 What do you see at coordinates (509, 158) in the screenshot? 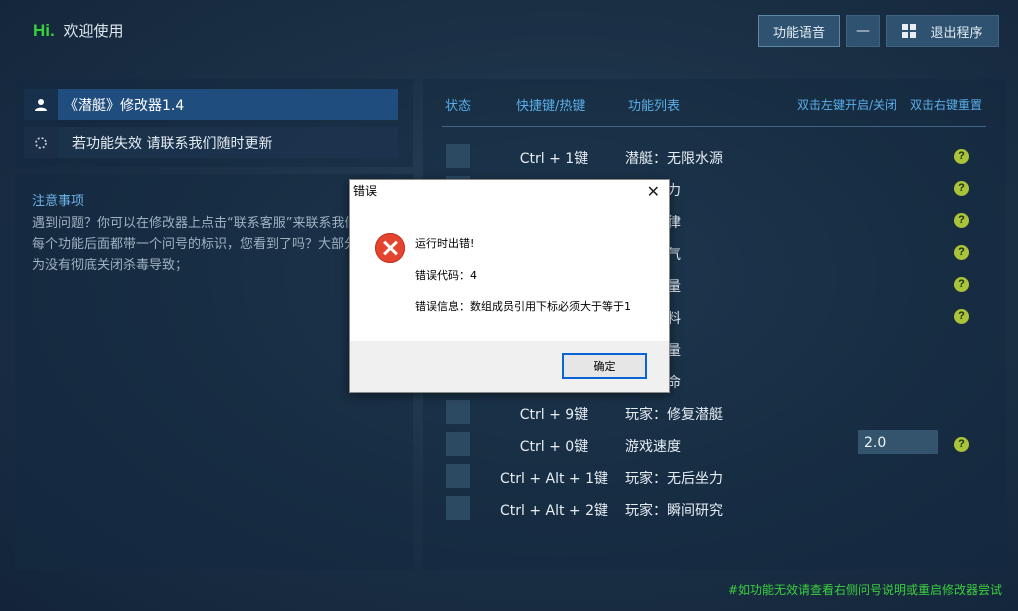
I see `function-row: Ctrl + 1键 潜艇：无限水源?` at bounding box center [509, 158].